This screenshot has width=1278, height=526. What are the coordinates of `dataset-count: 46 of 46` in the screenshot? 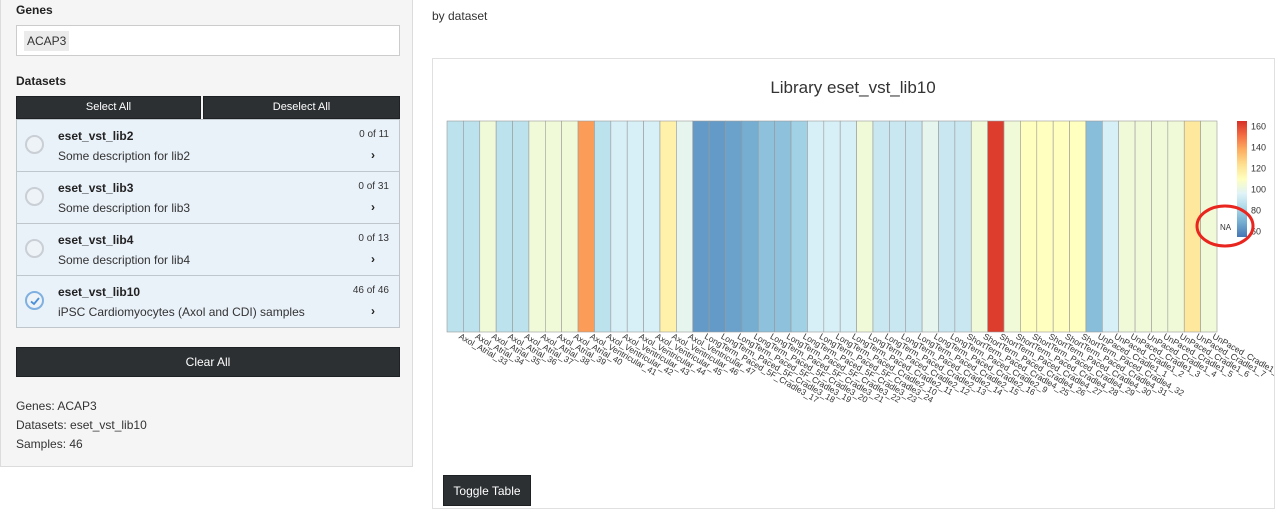 It's located at (370, 290).